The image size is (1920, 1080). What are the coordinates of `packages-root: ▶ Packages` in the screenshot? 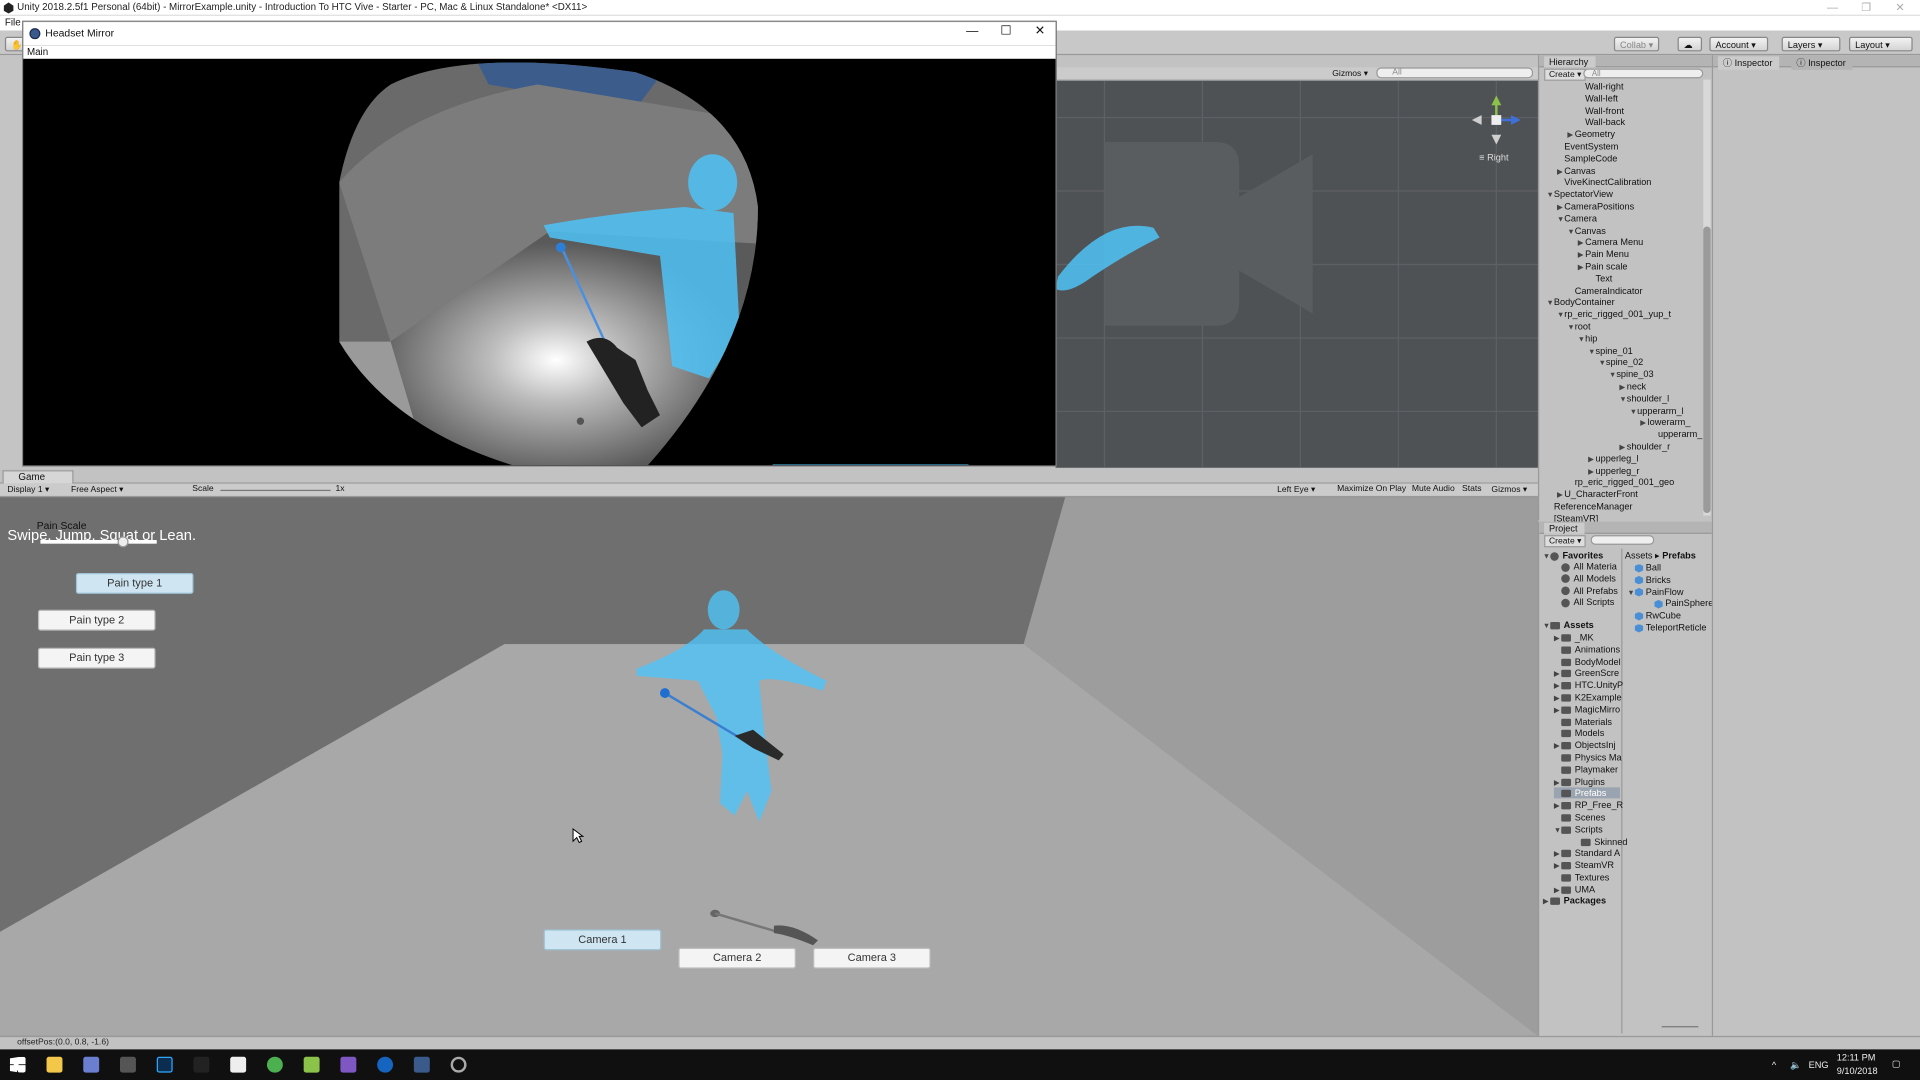 It's located at (1574, 900).